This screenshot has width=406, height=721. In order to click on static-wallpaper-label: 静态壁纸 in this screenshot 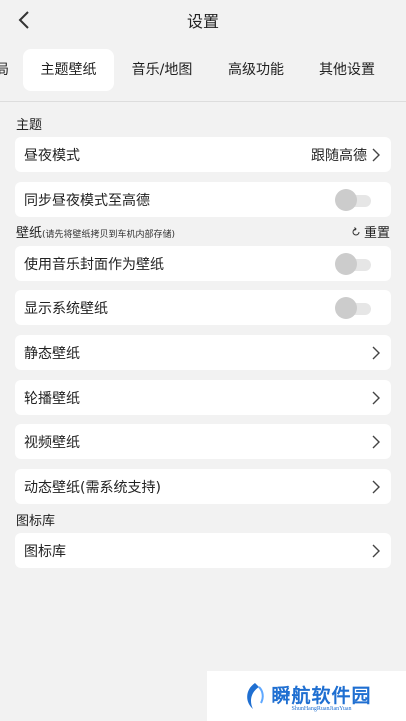, I will do `click(52, 353)`.